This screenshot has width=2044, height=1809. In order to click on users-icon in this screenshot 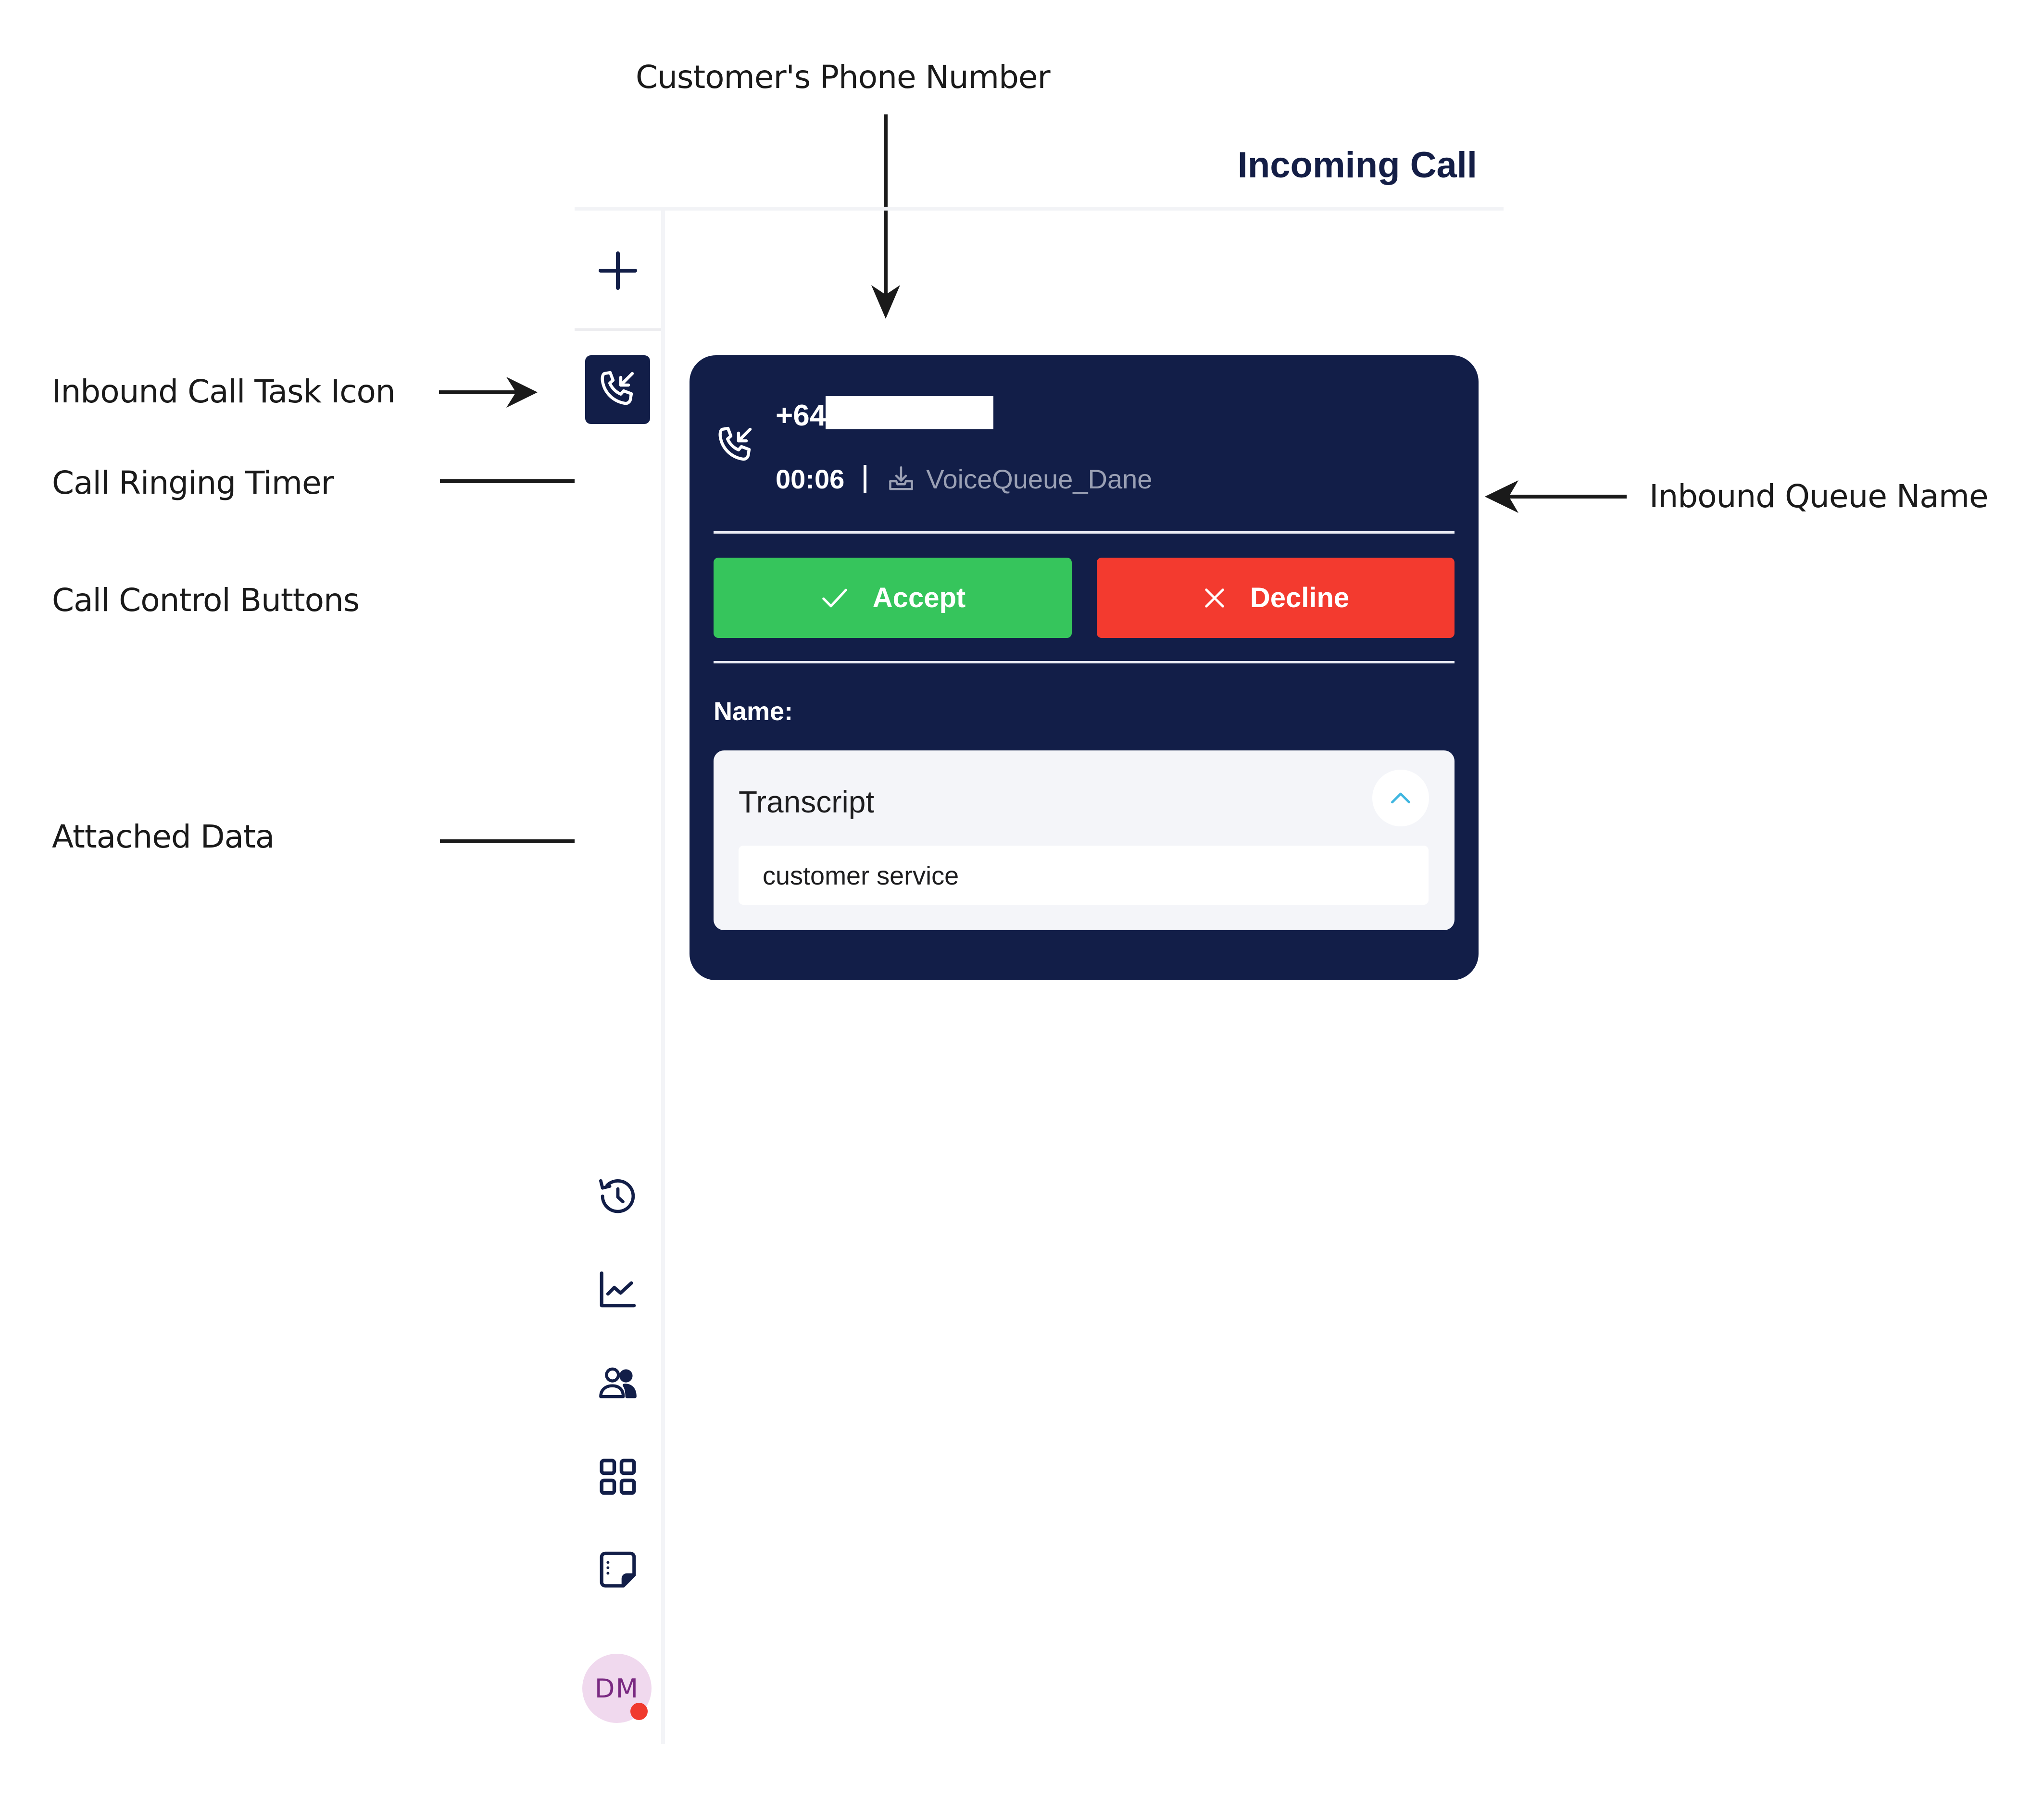, I will do `click(618, 1383)`.